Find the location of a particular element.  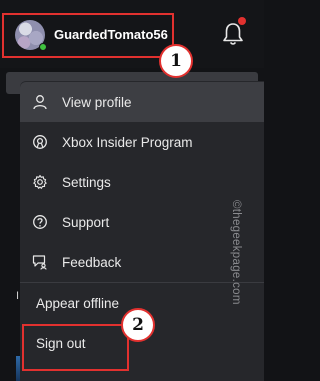

feedback-icon is located at coordinates (40, 262).